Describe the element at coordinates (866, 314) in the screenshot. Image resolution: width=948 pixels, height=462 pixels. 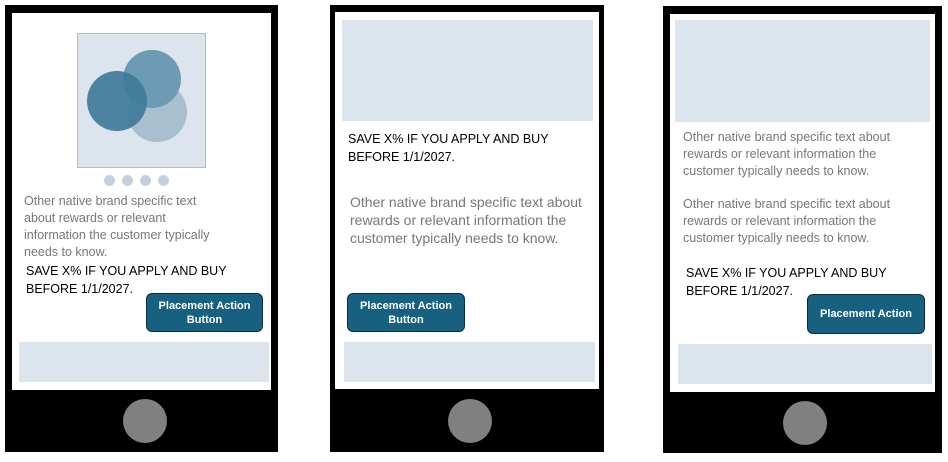
I see `placement-action-button: Placement Action` at that location.